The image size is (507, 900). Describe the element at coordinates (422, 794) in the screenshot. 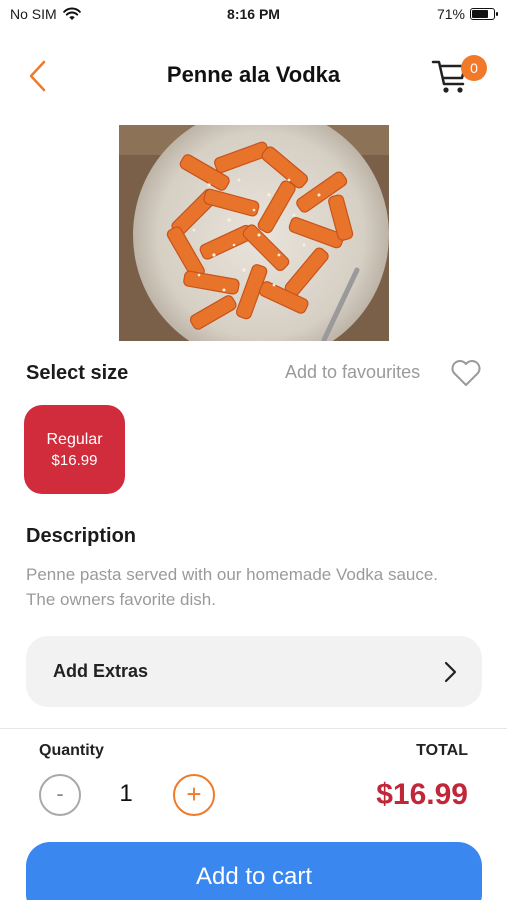

I see `total-value: $16.99` at that location.